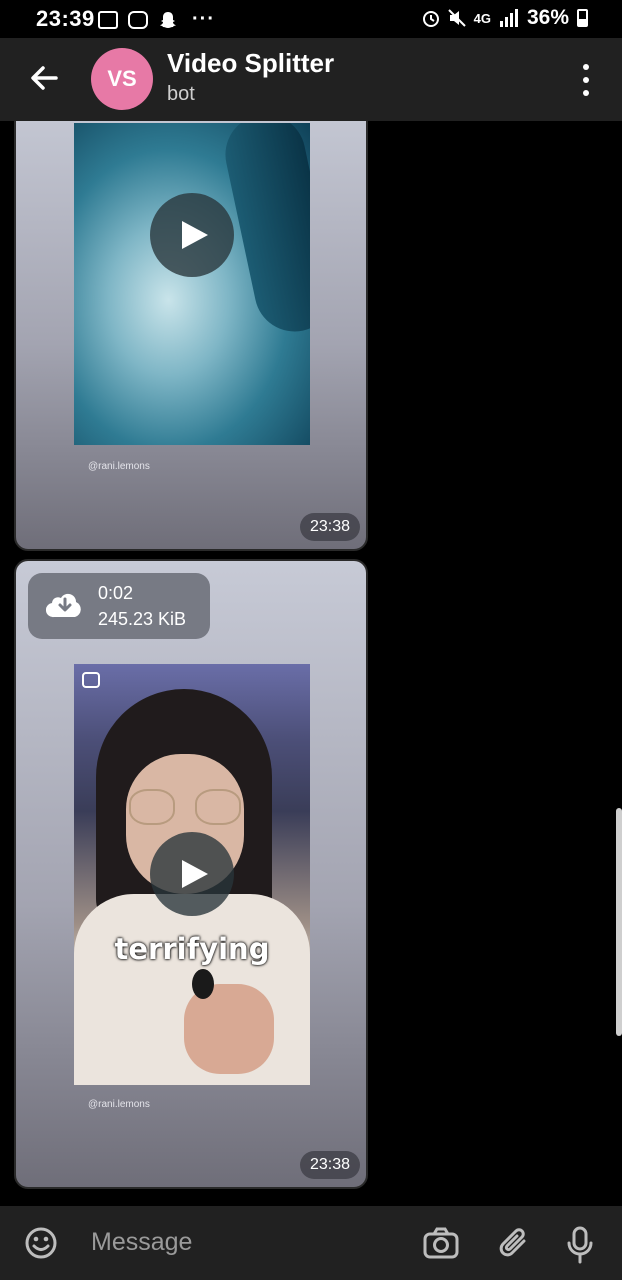 The width and height of the screenshot is (622, 1280). I want to click on app-notification-icon, so click(138, 19).